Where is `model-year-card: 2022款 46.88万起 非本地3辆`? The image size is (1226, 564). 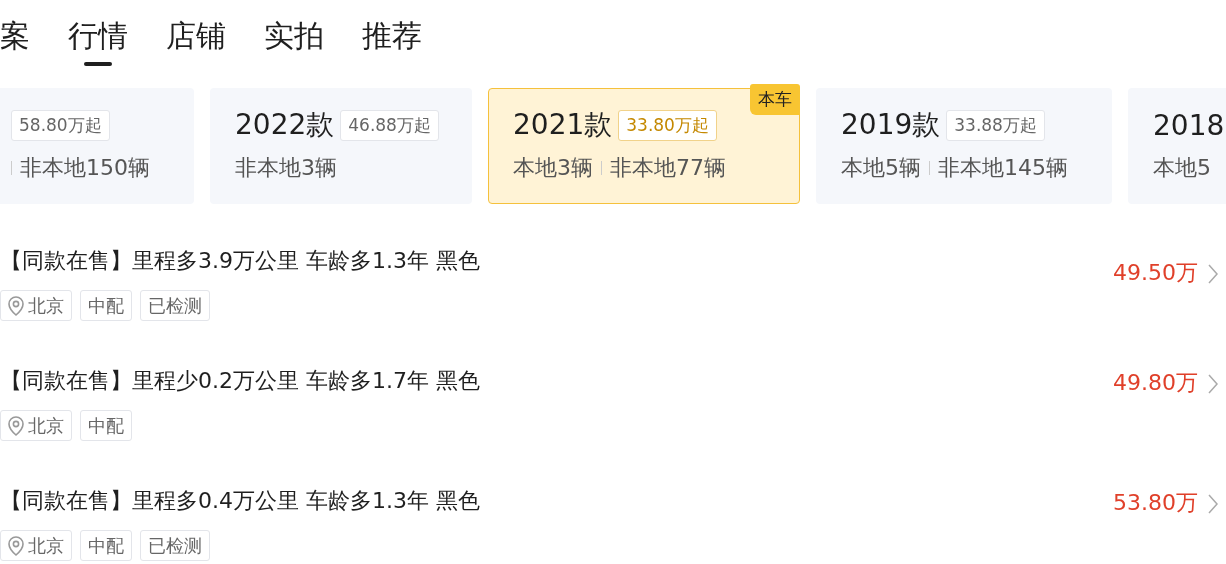 model-year-card: 2022款 46.88万起 非本地3辆 is located at coordinates (341, 146).